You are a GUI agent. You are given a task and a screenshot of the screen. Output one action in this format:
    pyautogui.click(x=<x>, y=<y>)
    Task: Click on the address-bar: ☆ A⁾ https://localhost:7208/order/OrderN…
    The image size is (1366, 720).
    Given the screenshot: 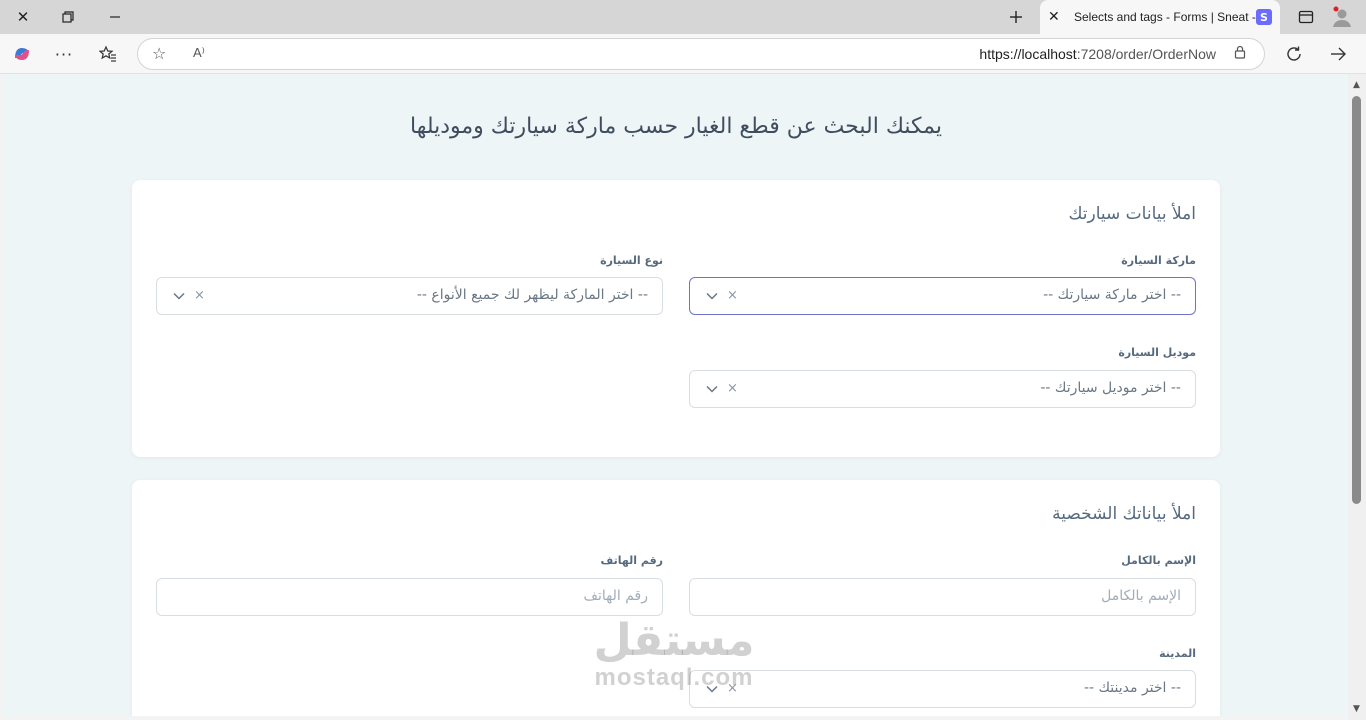 What is the action you would take?
    pyautogui.click(x=701, y=54)
    